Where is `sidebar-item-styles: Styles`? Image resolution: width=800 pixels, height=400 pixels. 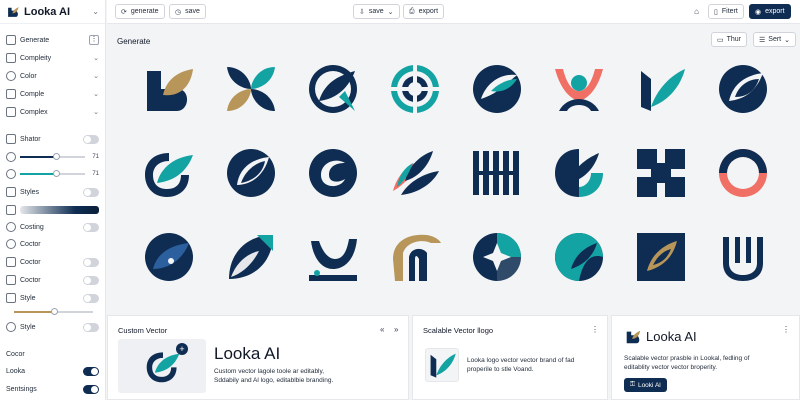 sidebar-item-styles: Styles is located at coordinates (52, 192).